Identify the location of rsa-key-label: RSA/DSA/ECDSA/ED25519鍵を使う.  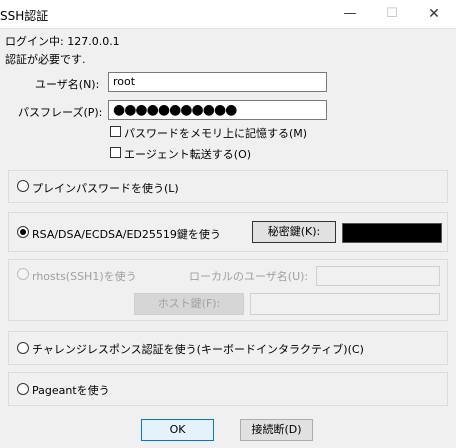
(126, 234).